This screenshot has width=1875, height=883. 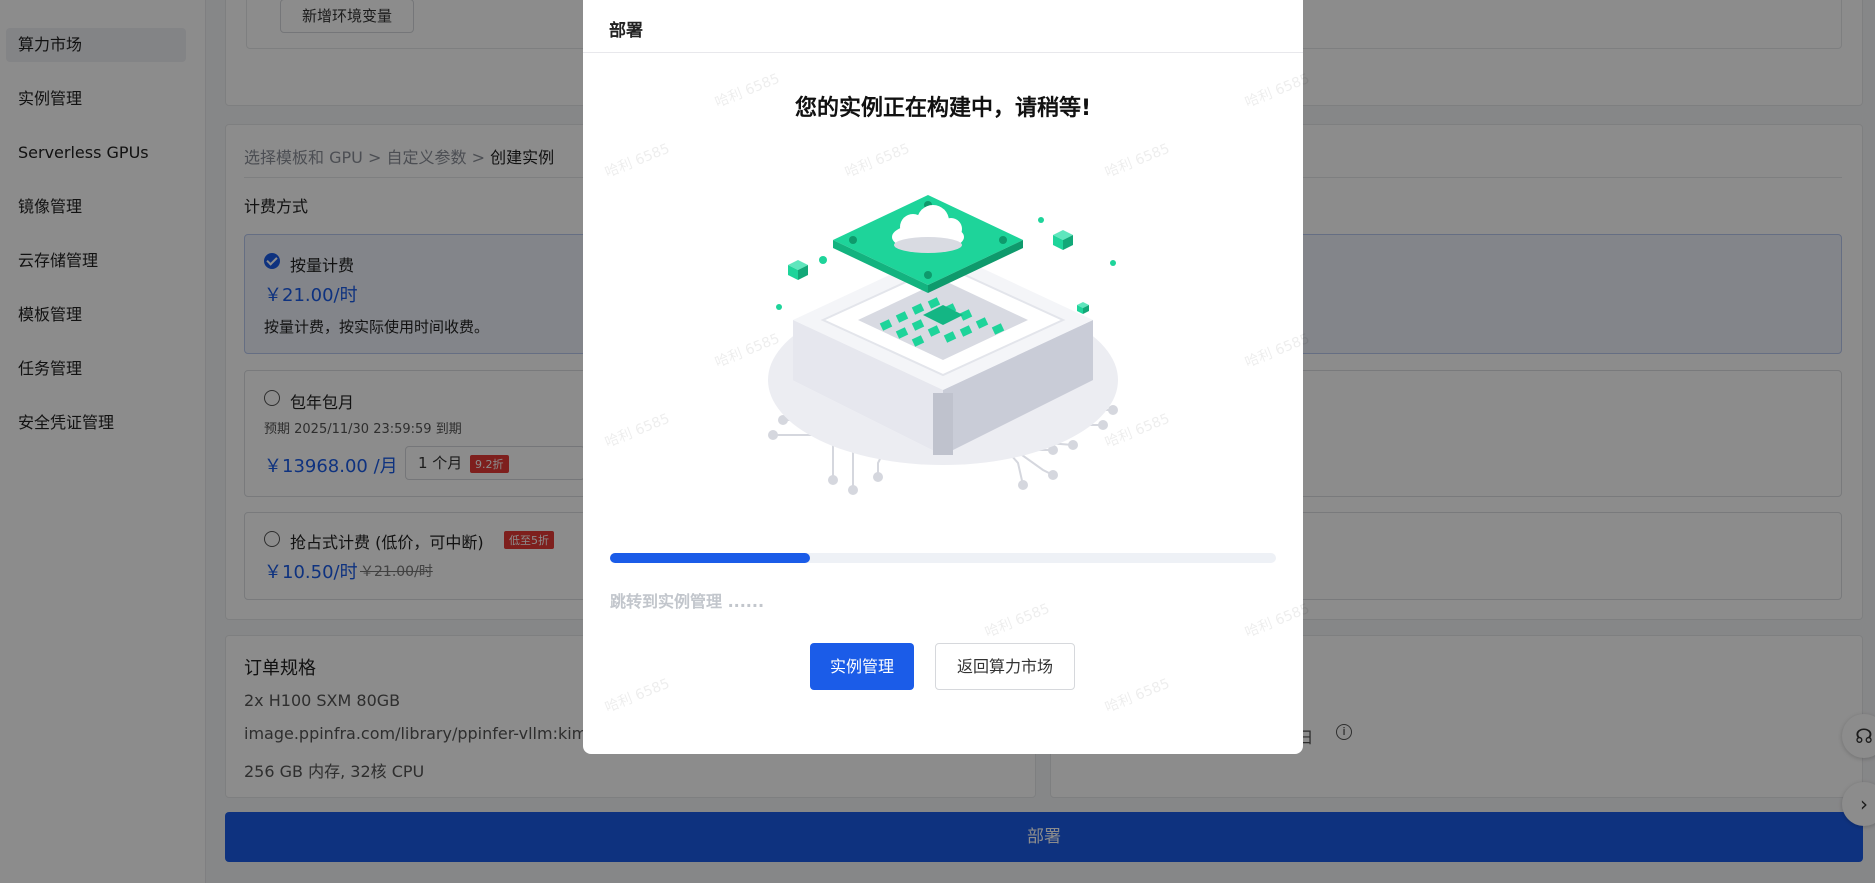 What do you see at coordinates (710, 558) in the screenshot?
I see `build-progress-fill` at bounding box center [710, 558].